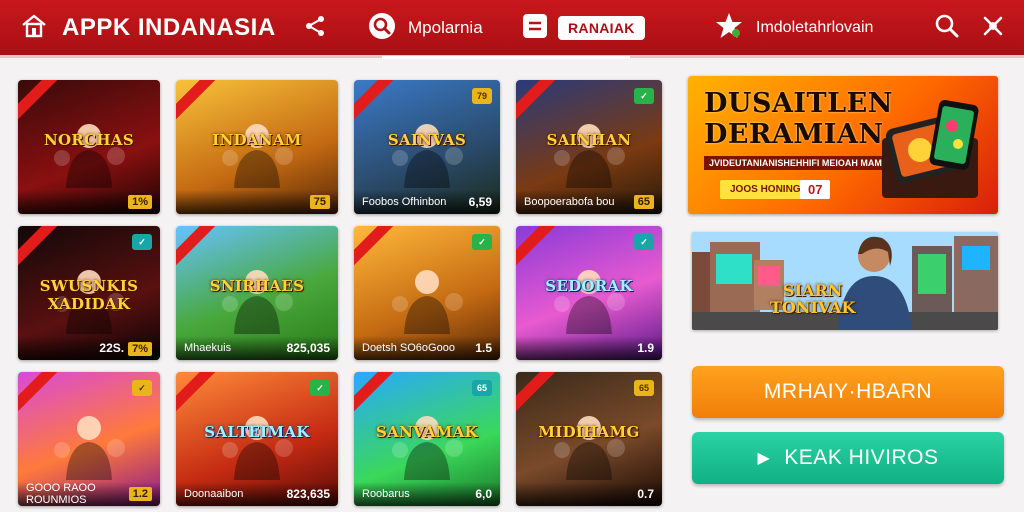  What do you see at coordinates (208, 348) in the screenshot?
I see `card-footer-text: Mhaekuis` at bounding box center [208, 348].